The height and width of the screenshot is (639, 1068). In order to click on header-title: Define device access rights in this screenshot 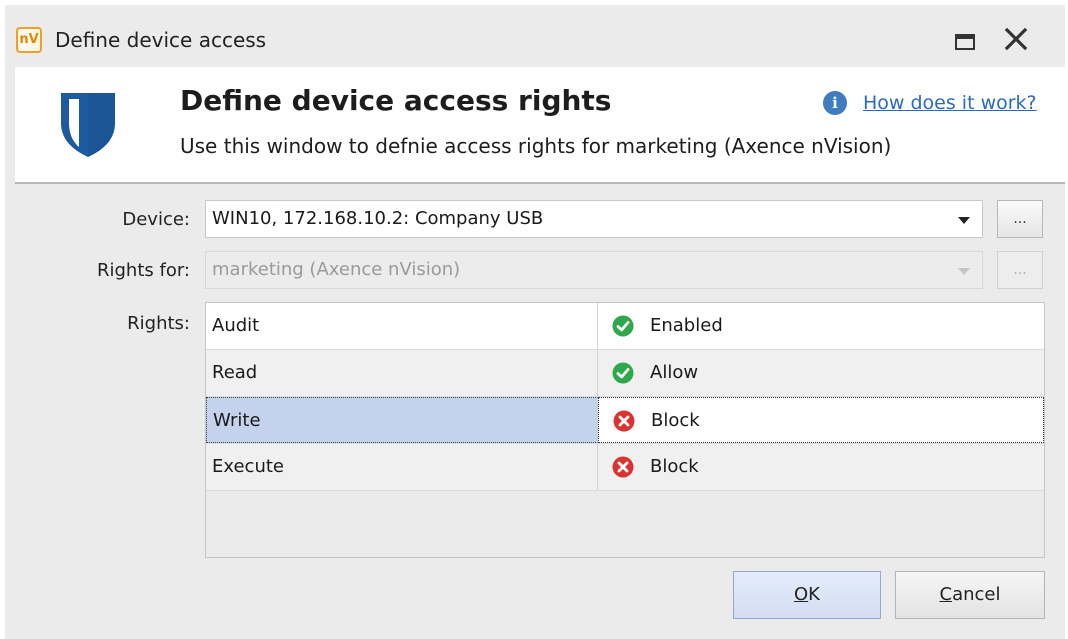, I will do `click(396, 100)`.